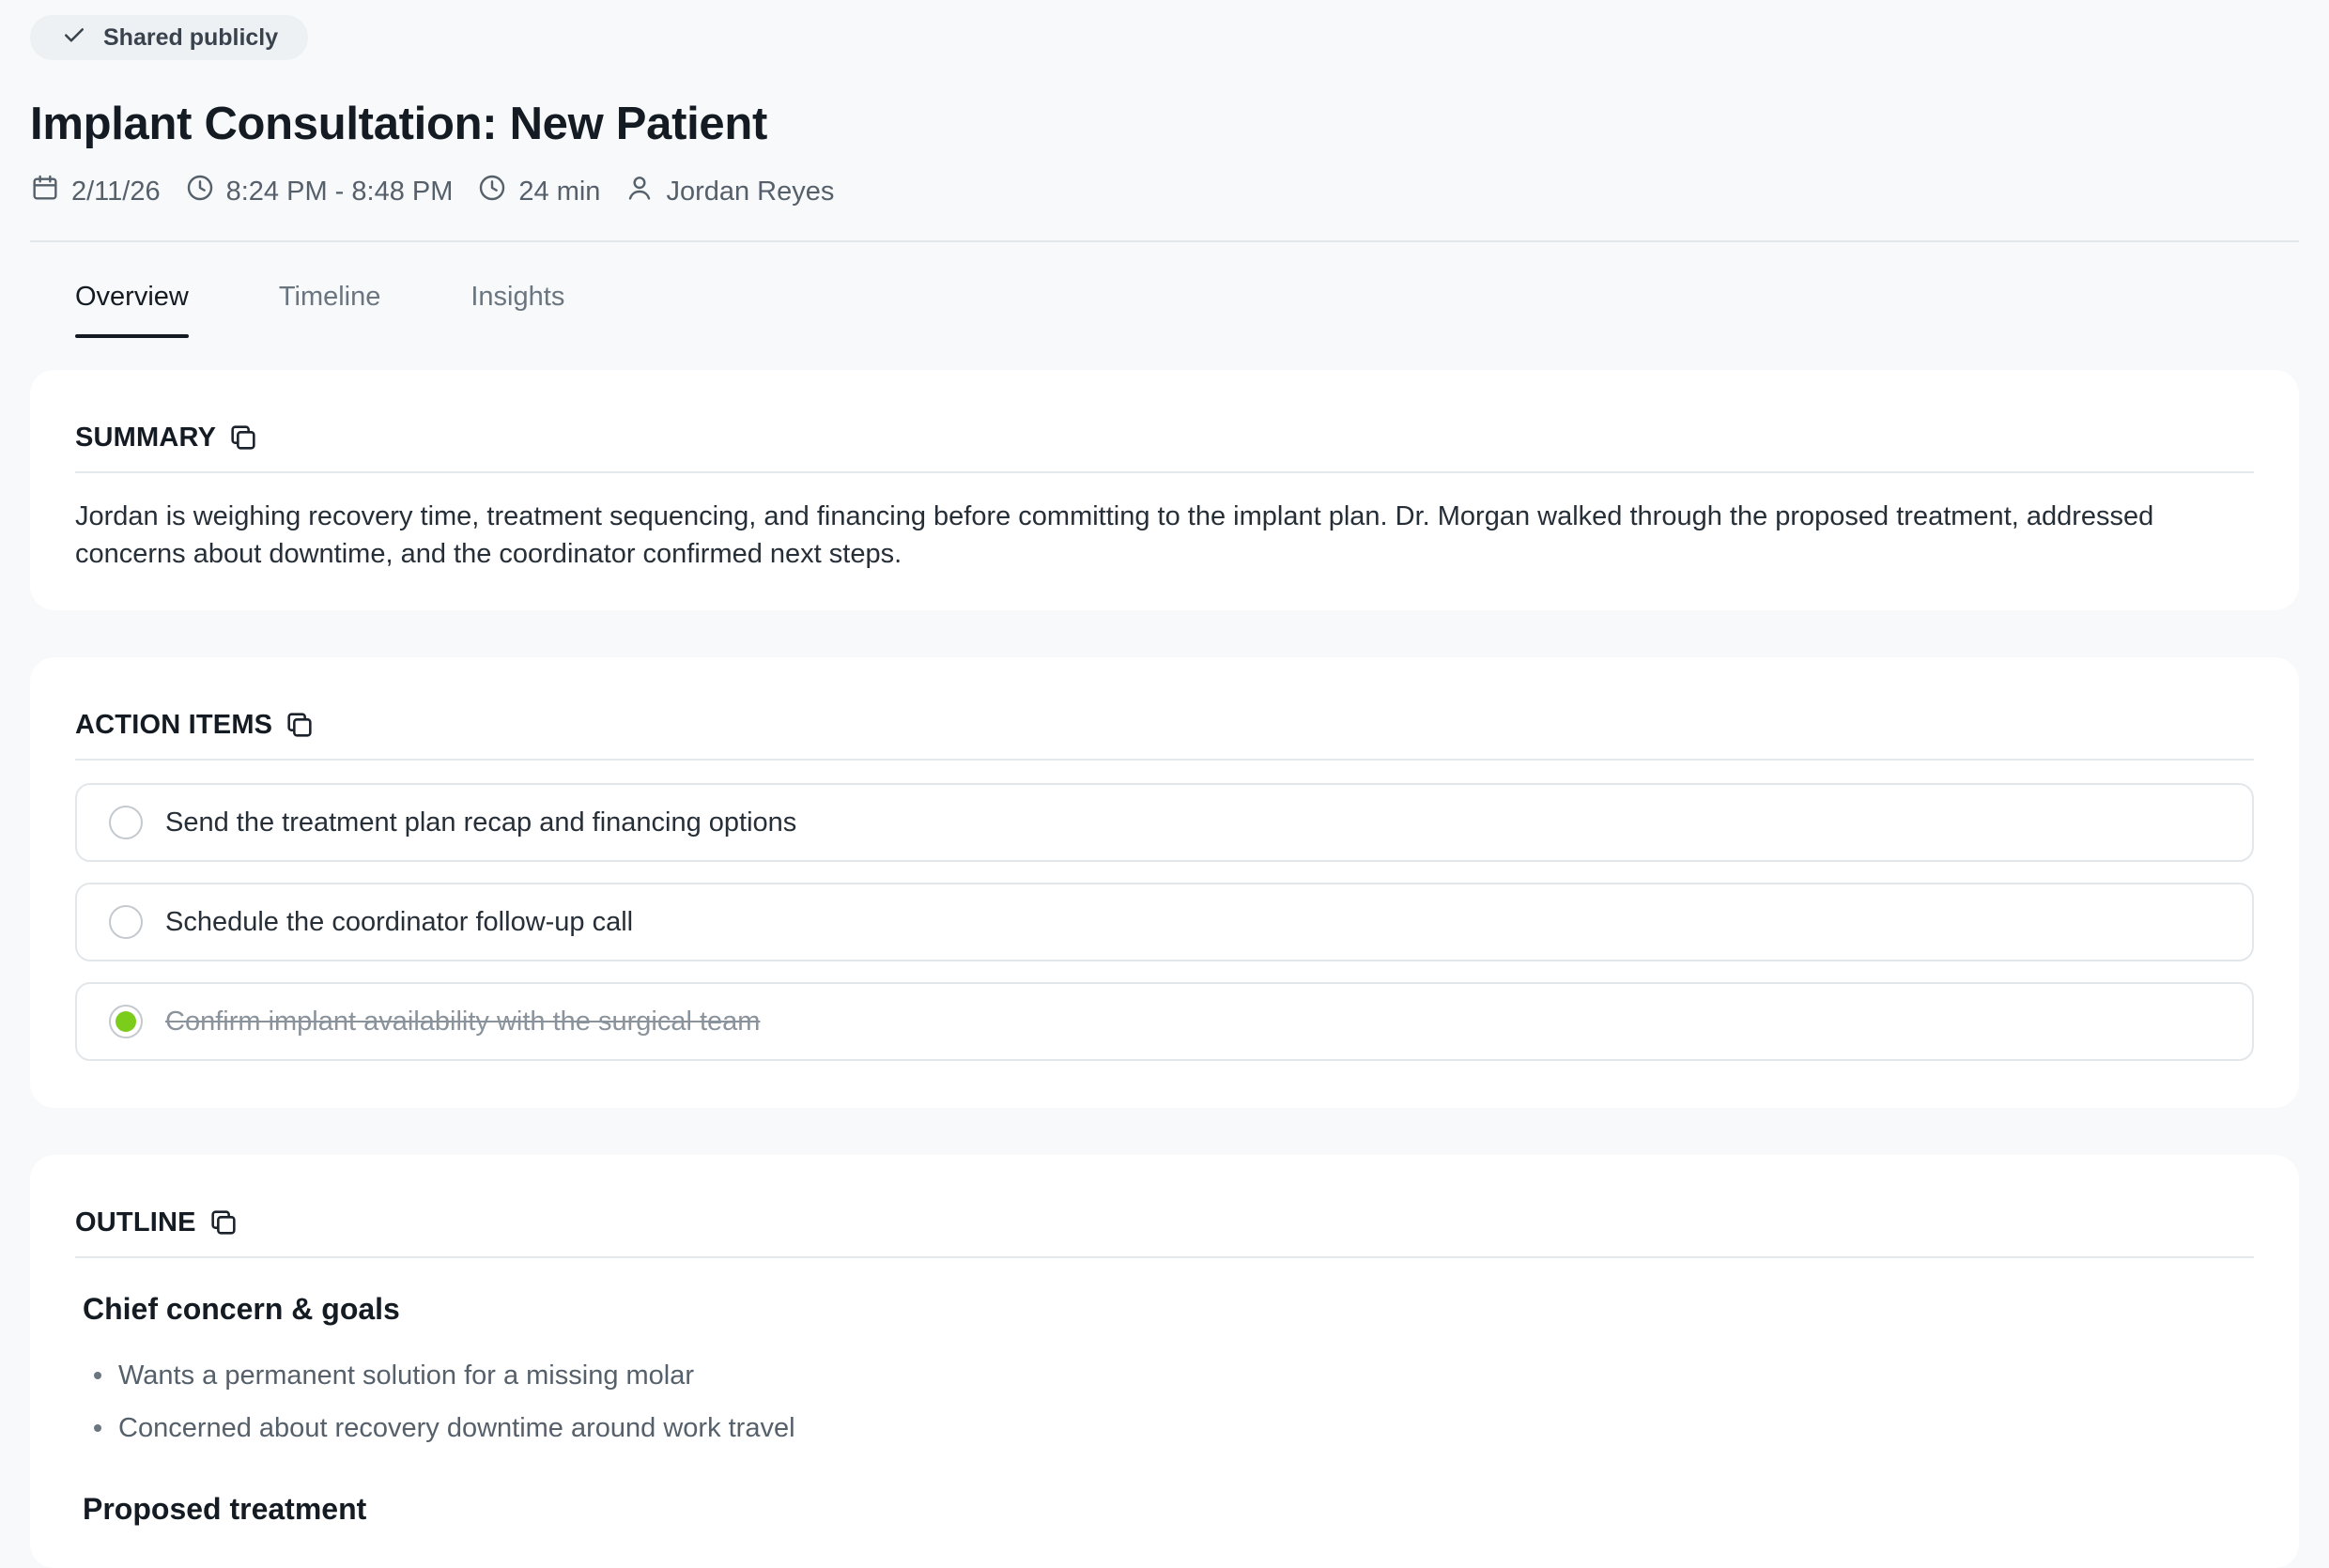 This screenshot has width=2329, height=1568. I want to click on summary-heading: SUMMARY, so click(146, 438).